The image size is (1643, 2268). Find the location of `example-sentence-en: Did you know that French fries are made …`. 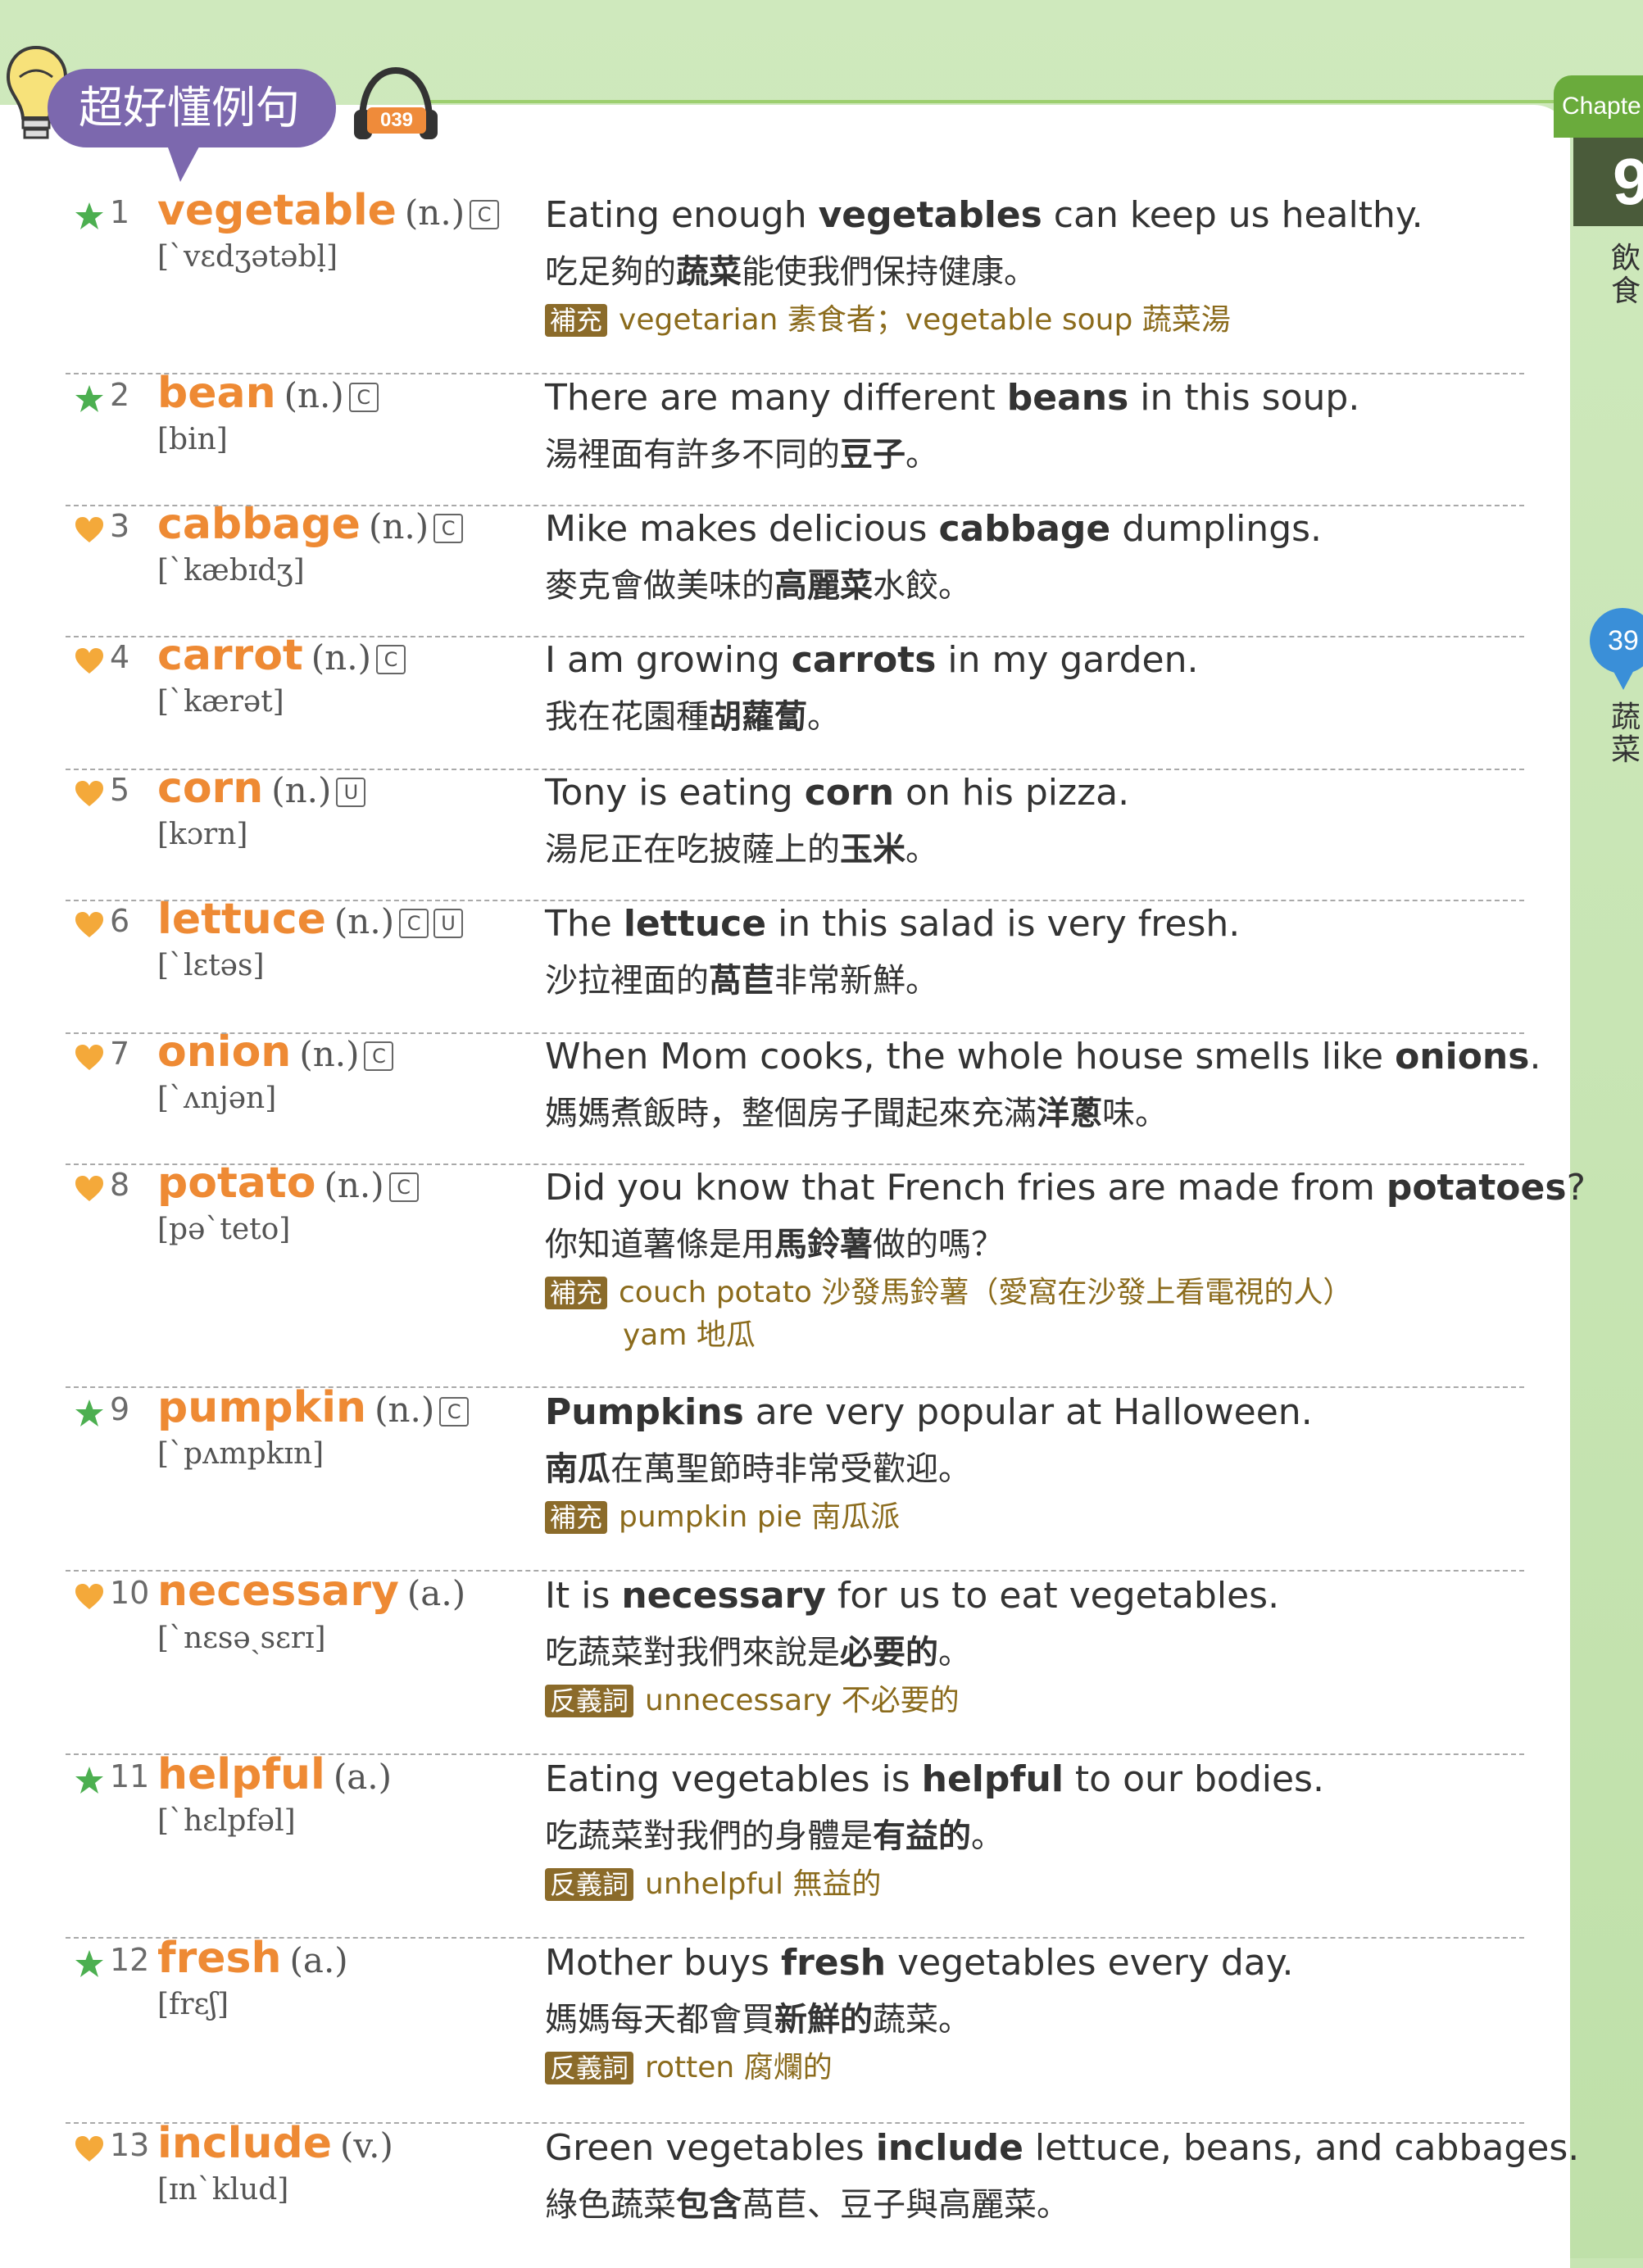

example-sentence-en: Did you know that French fries are made … is located at coordinates (1065, 1188).